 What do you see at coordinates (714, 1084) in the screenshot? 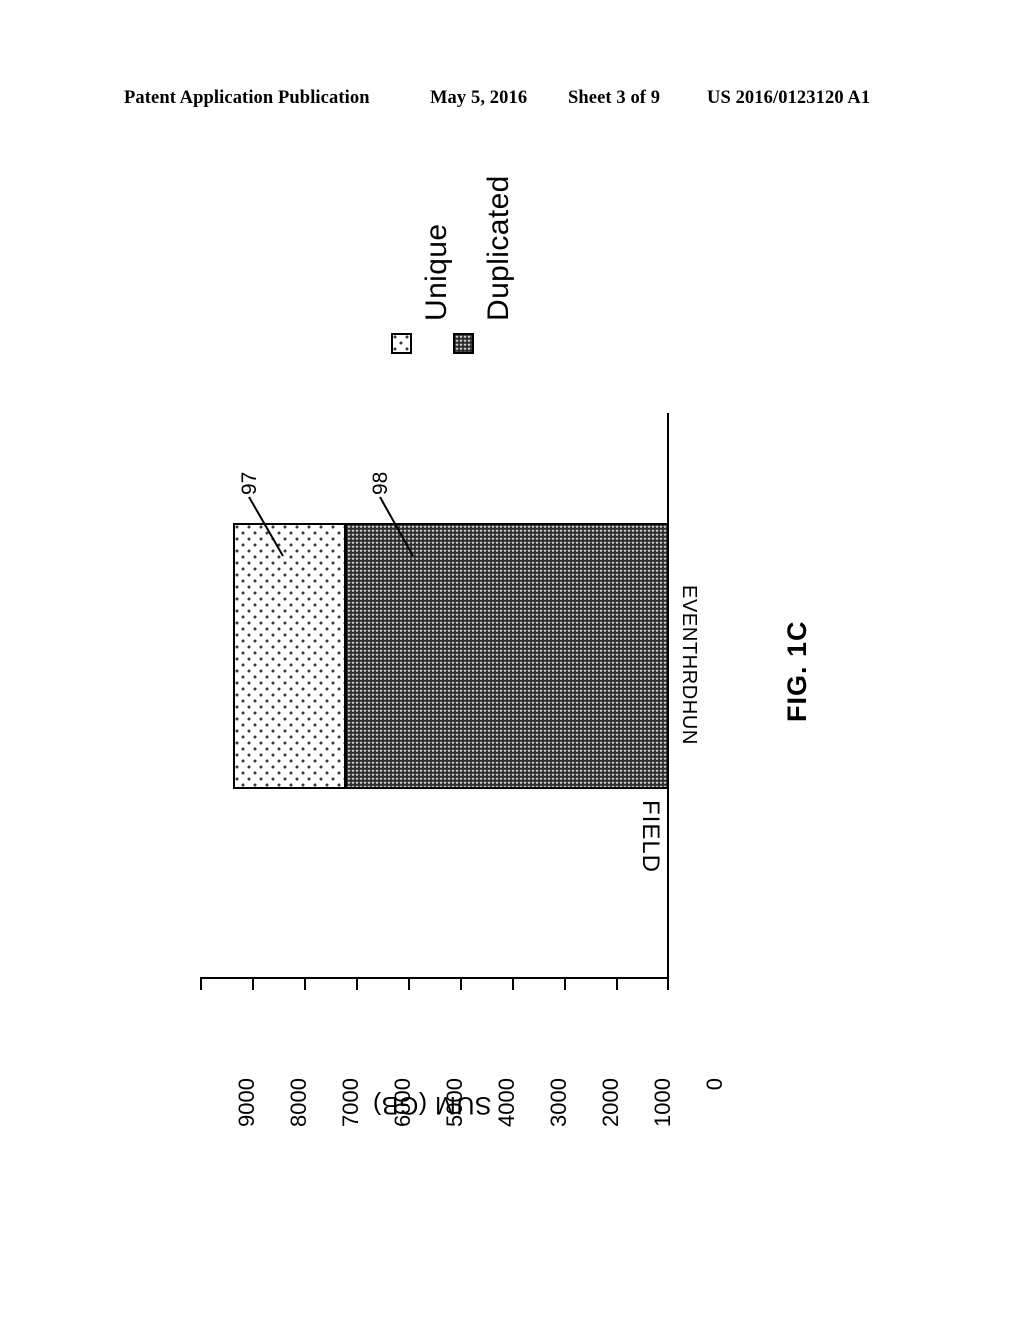
I see `value-axis-tick-label: 0` at bounding box center [714, 1084].